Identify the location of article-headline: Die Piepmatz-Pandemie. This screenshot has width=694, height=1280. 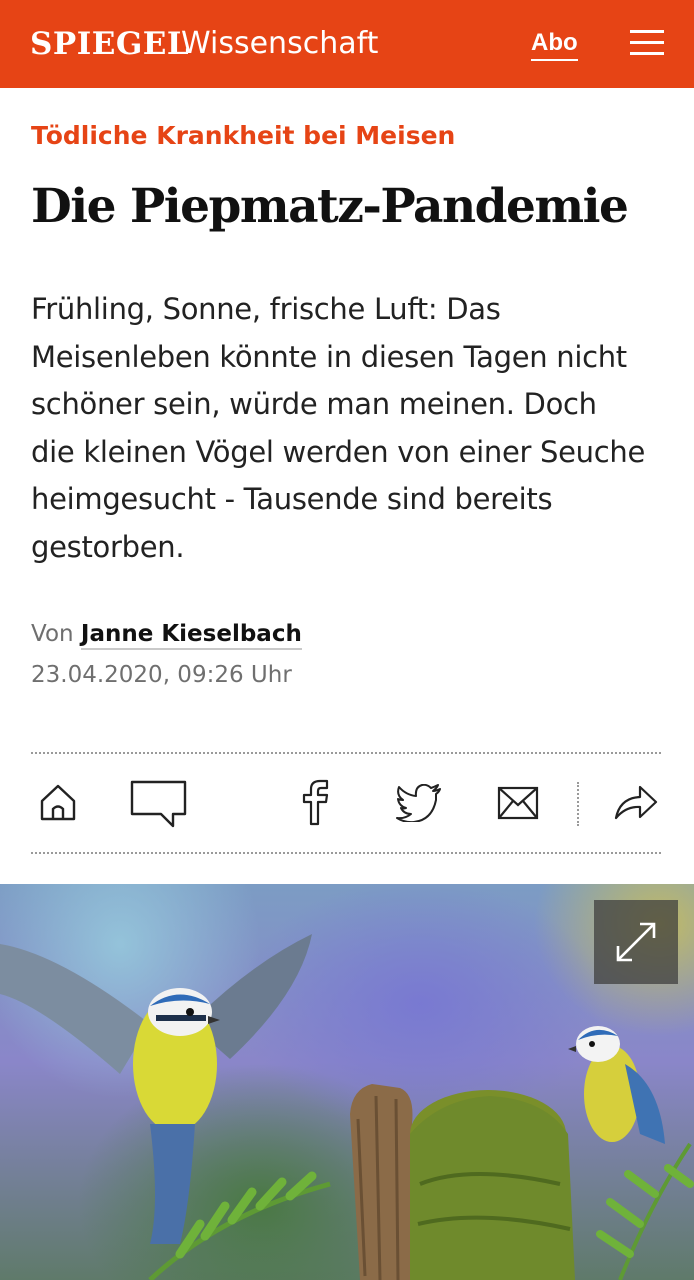
(330, 206).